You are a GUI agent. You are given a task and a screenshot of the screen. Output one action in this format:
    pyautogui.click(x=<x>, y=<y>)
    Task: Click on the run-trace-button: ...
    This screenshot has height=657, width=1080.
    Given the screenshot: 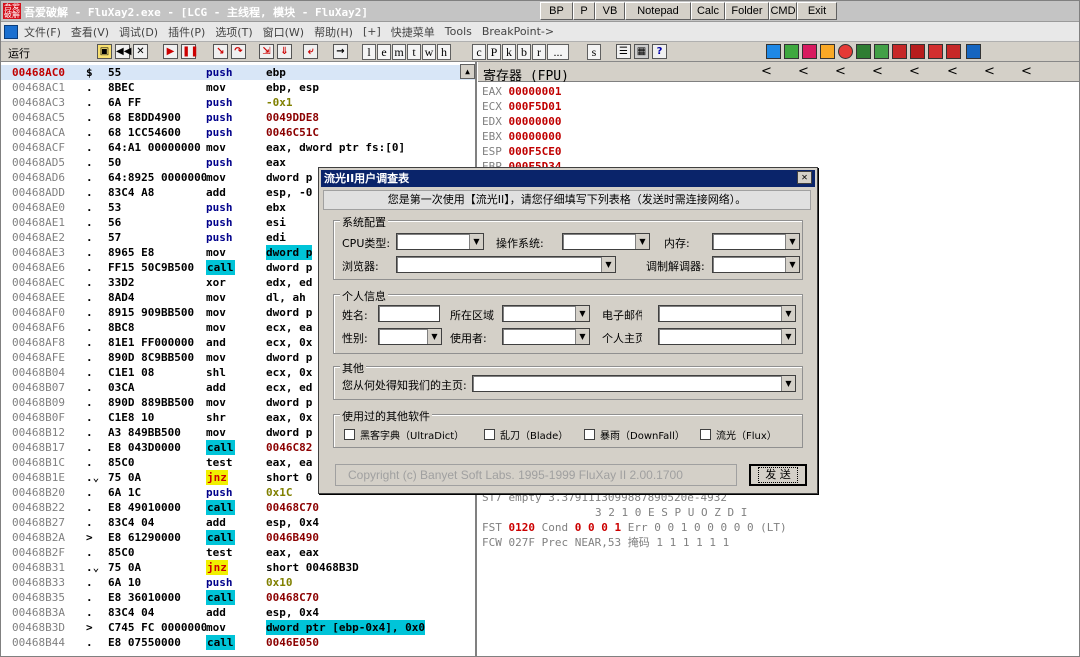 What is the action you would take?
    pyautogui.click(x=558, y=52)
    